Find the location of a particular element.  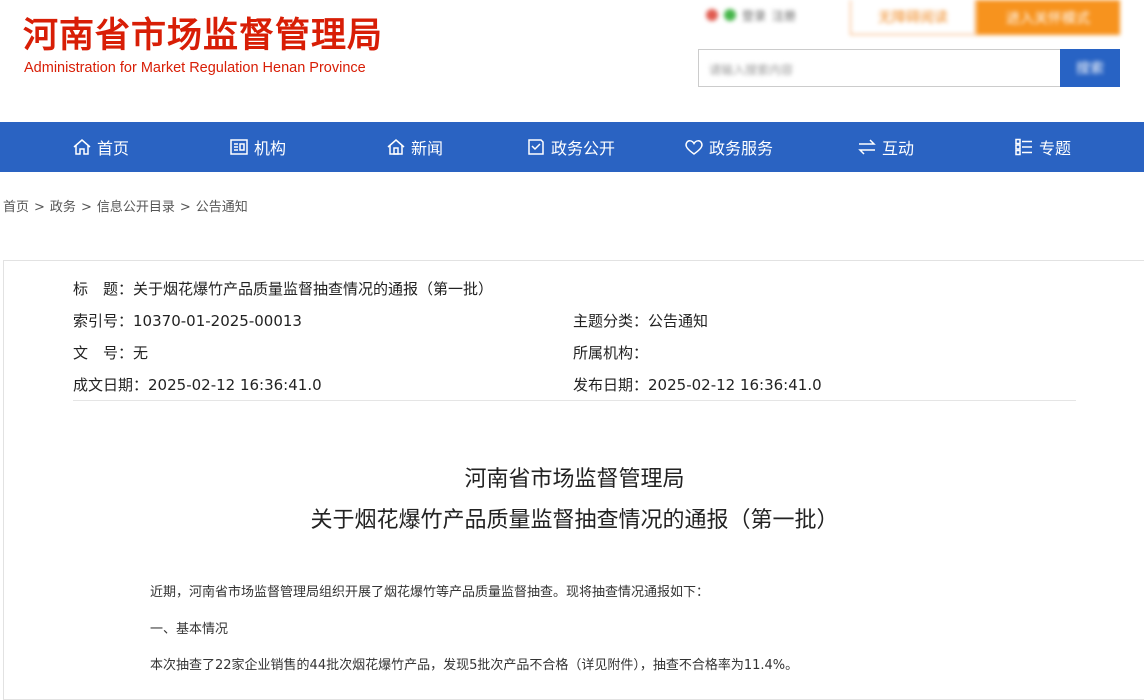

meta-index-value: 10370-01-2025-00013 is located at coordinates (217, 321).